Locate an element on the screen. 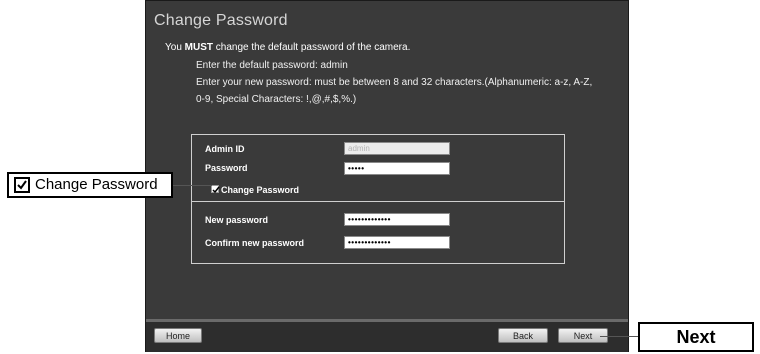  change-password-callout: Change Password is located at coordinates (90, 185).